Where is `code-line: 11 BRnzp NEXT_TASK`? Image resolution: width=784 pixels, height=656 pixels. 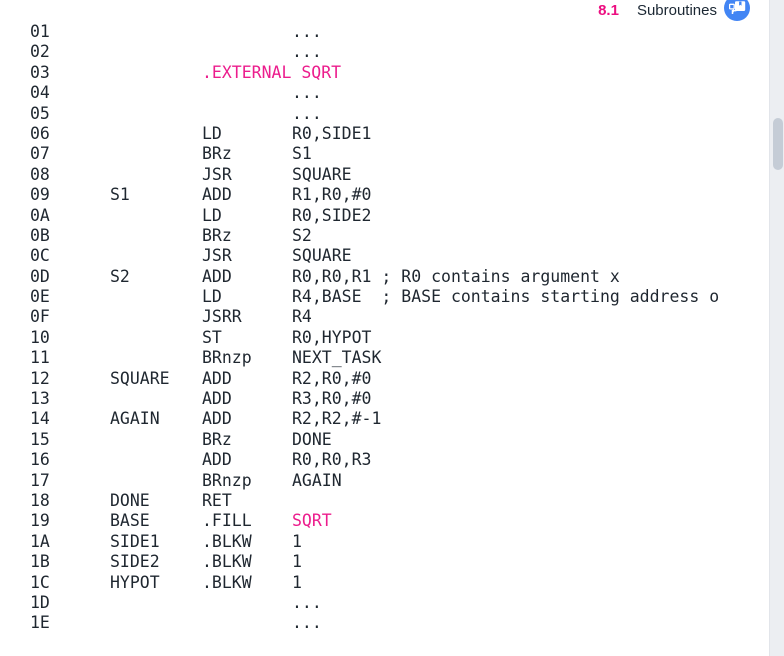 code-line: 11 BRnzp NEXT_TASK is located at coordinates (382, 358).